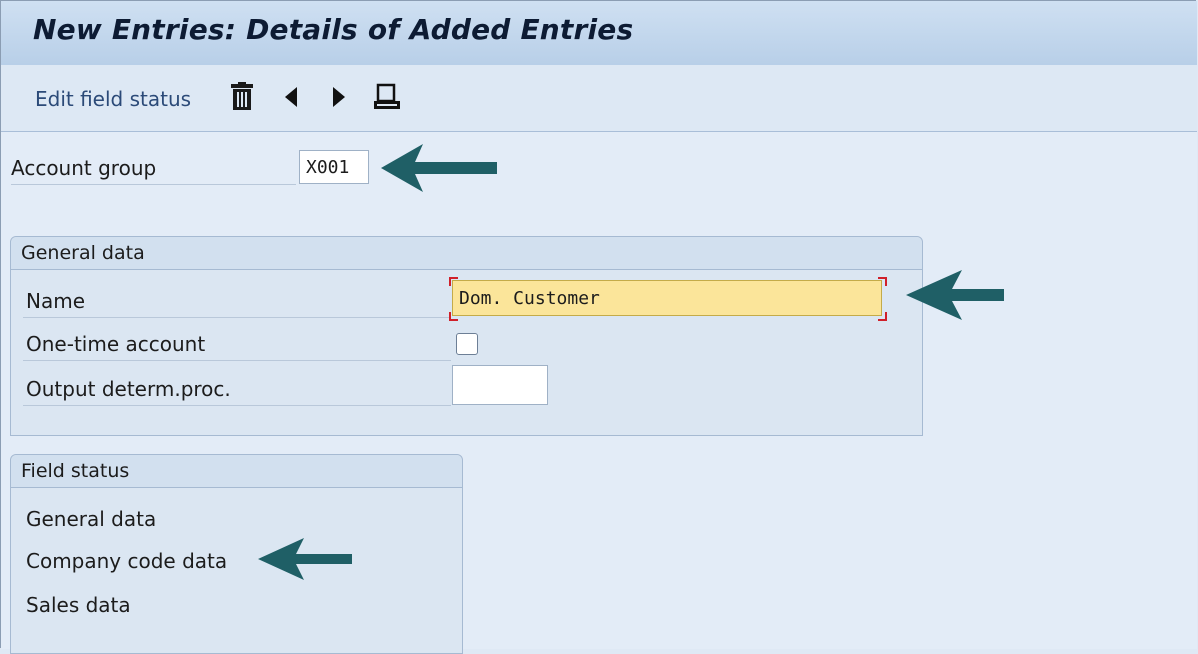  What do you see at coordinates (291, 99) in the screenshot?
I see `previous-entry-icon` at bounding box center [291, 99].